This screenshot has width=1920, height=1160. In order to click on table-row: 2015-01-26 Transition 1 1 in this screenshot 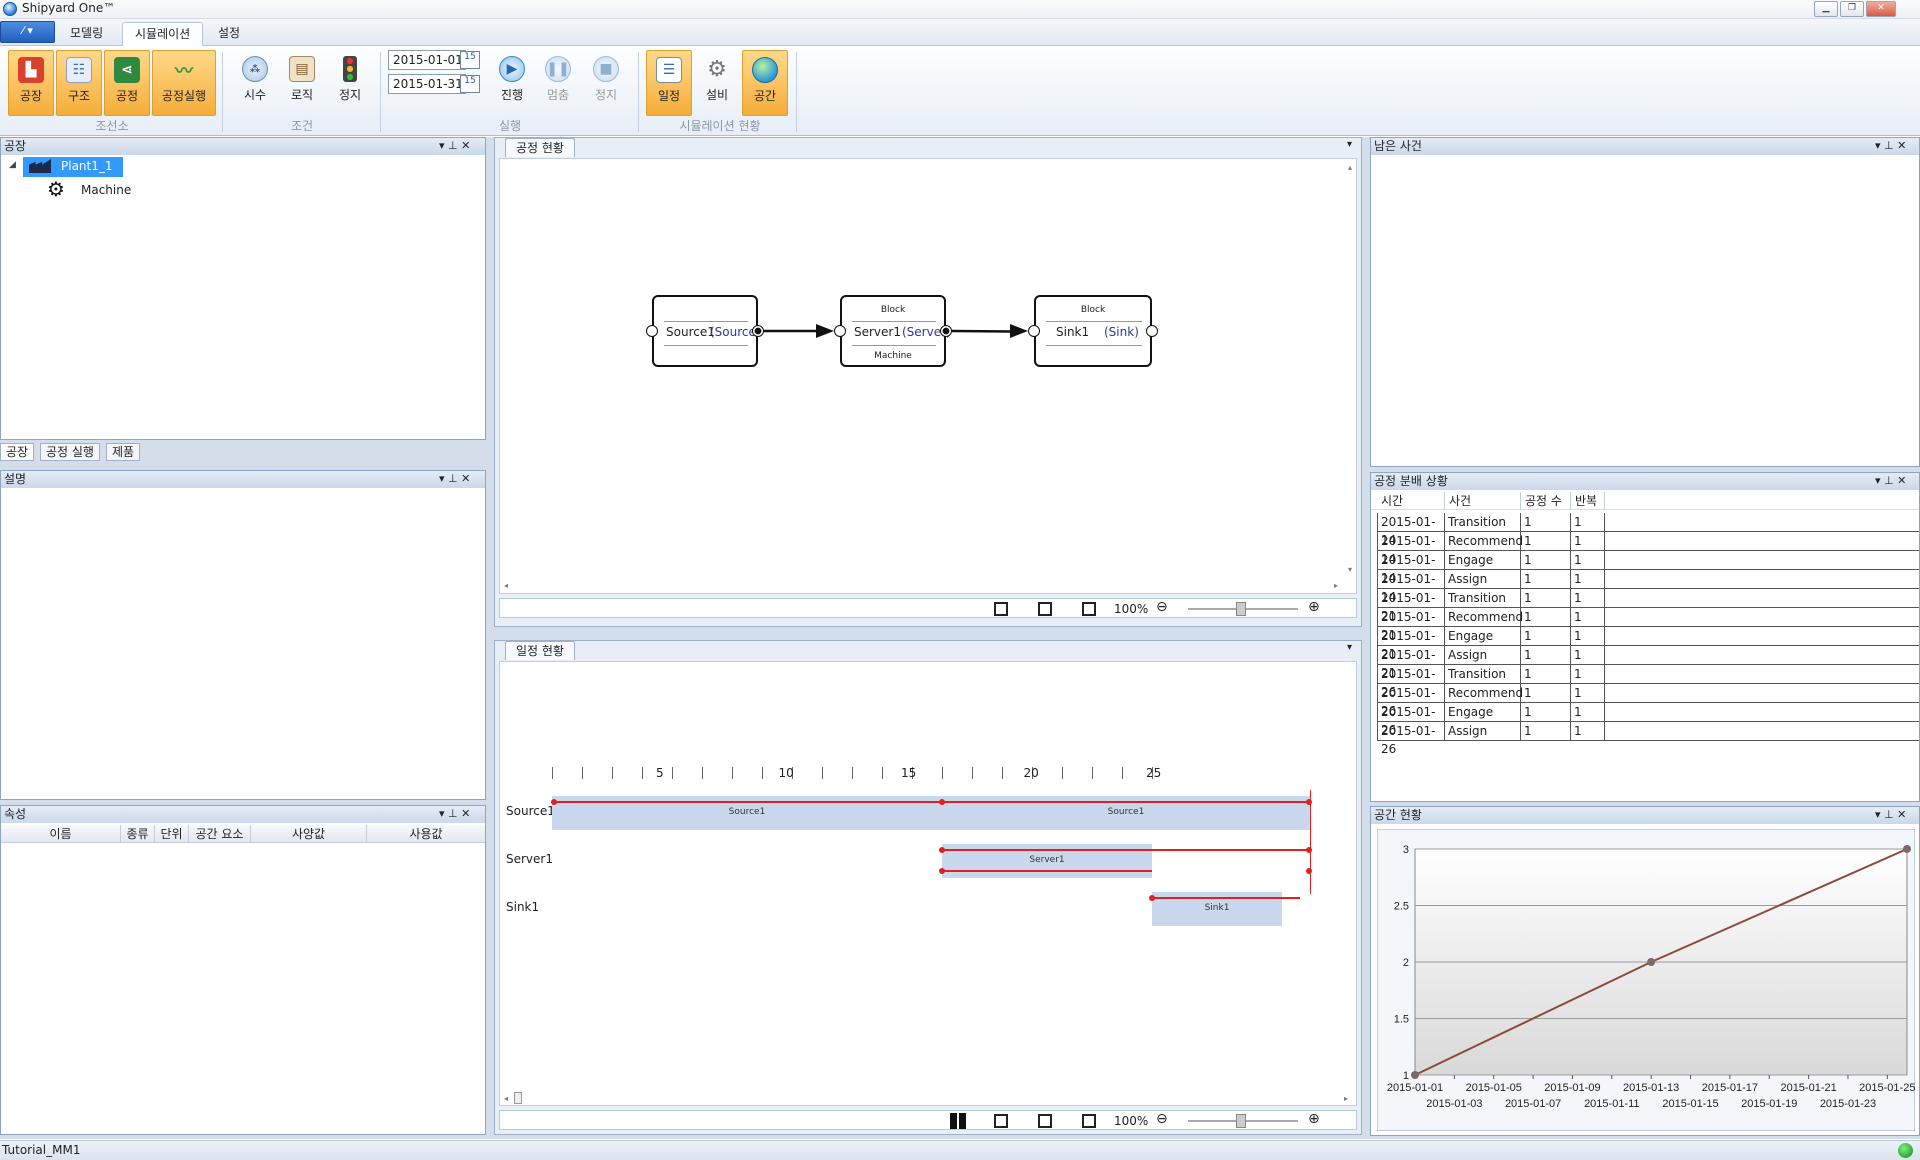, I will do `click(1648, 682)`.